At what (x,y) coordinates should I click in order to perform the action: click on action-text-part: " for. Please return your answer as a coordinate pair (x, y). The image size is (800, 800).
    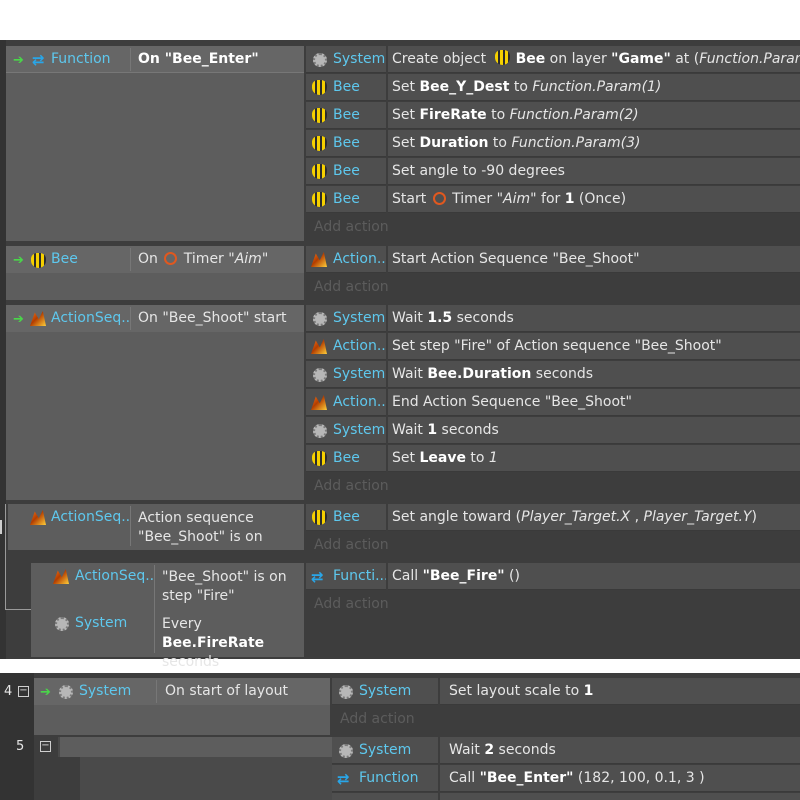
    Looking at the image, I should click on (547, 199).